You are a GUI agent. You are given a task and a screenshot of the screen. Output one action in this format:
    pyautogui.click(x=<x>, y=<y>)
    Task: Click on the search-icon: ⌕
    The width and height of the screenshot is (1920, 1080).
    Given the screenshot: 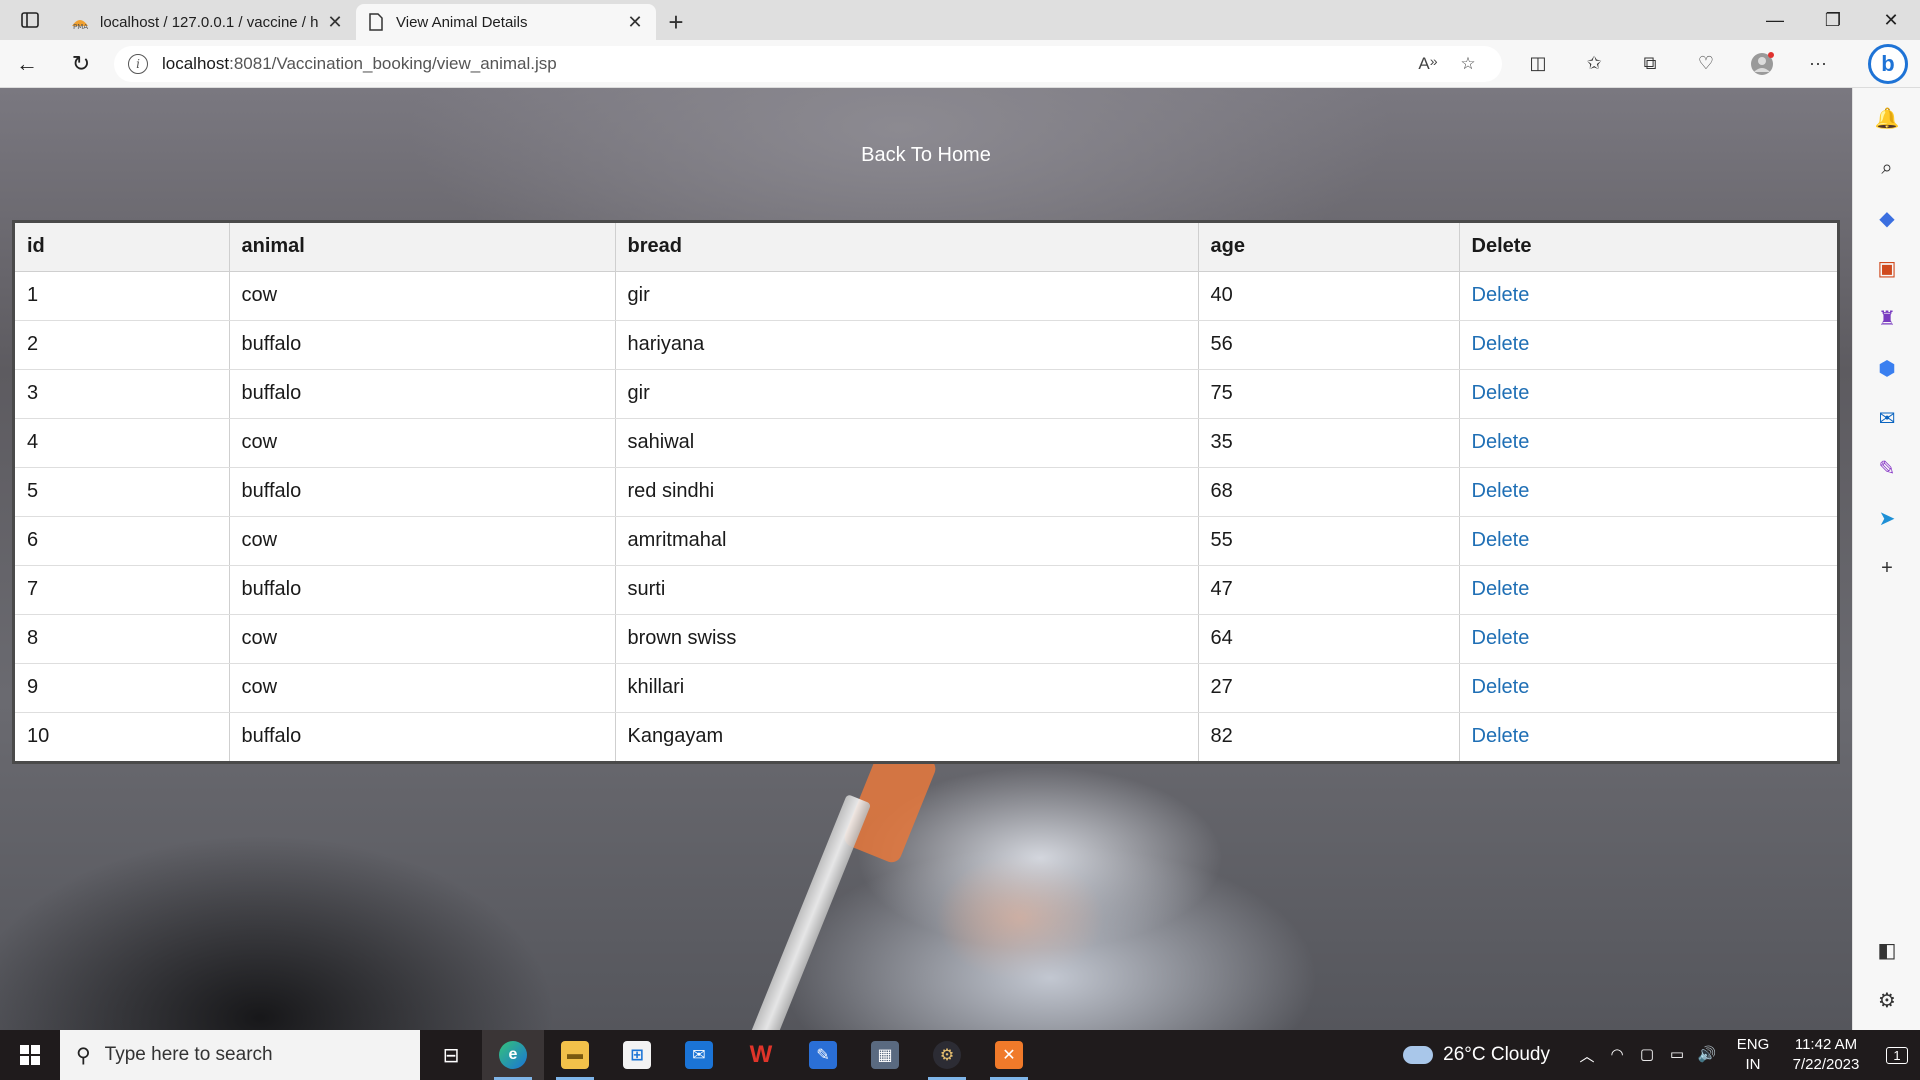 What is the action you would take?
    pyautogui.click(x=1887, y=168)
    